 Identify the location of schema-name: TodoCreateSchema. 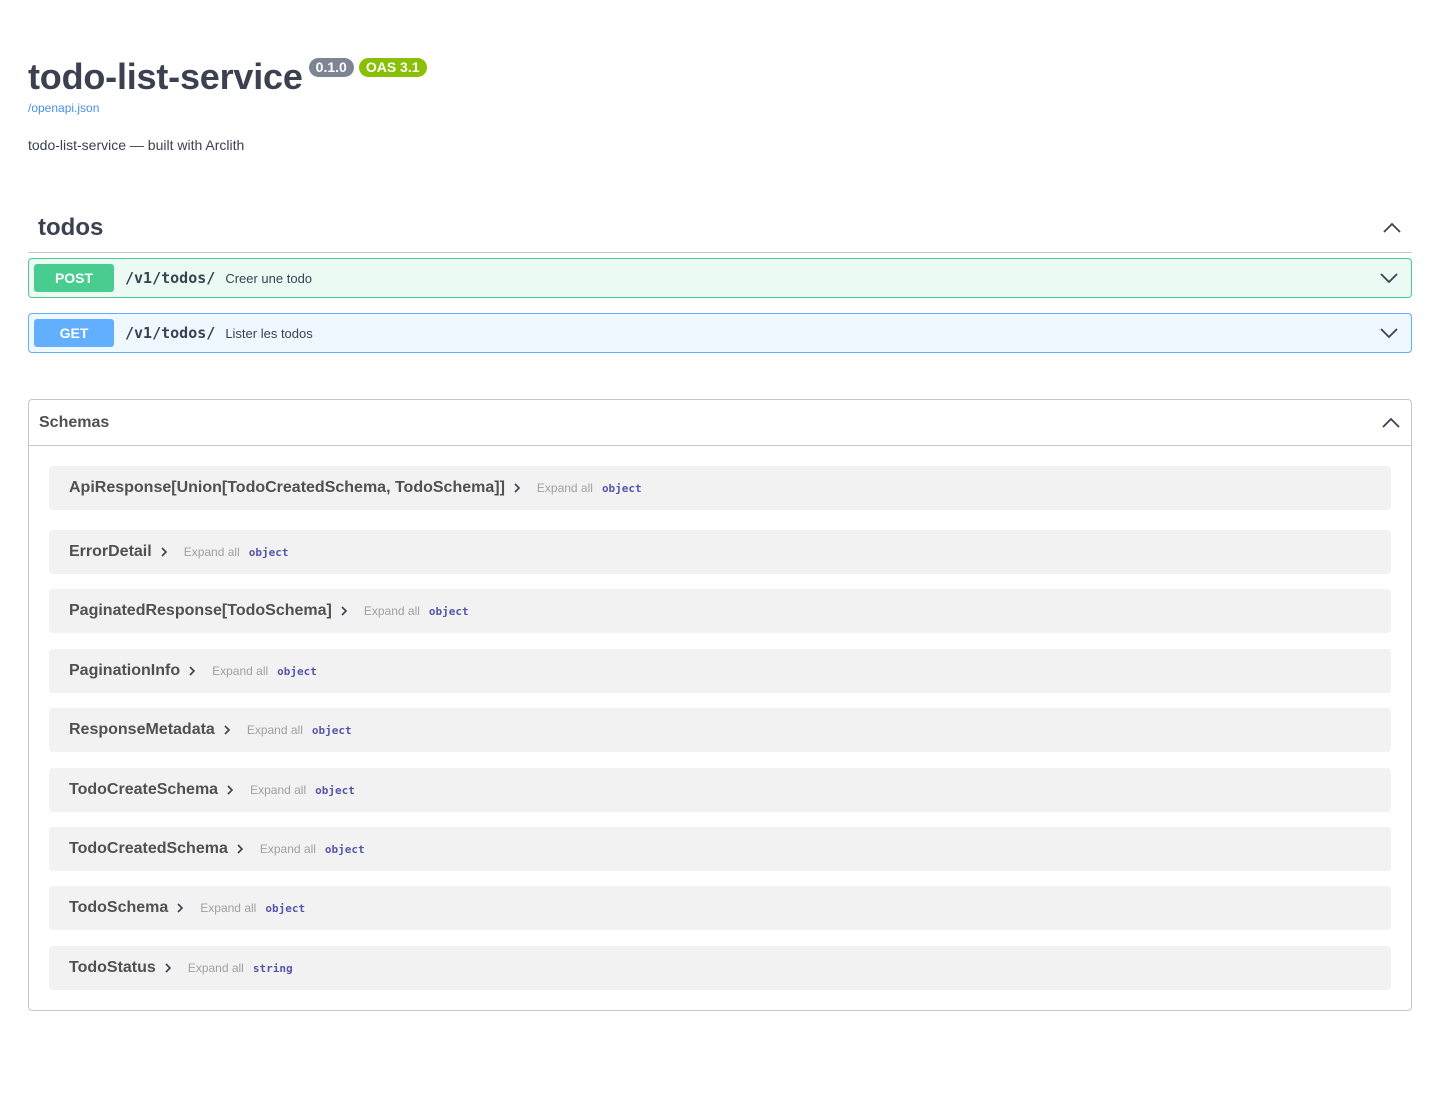
(144, 789).